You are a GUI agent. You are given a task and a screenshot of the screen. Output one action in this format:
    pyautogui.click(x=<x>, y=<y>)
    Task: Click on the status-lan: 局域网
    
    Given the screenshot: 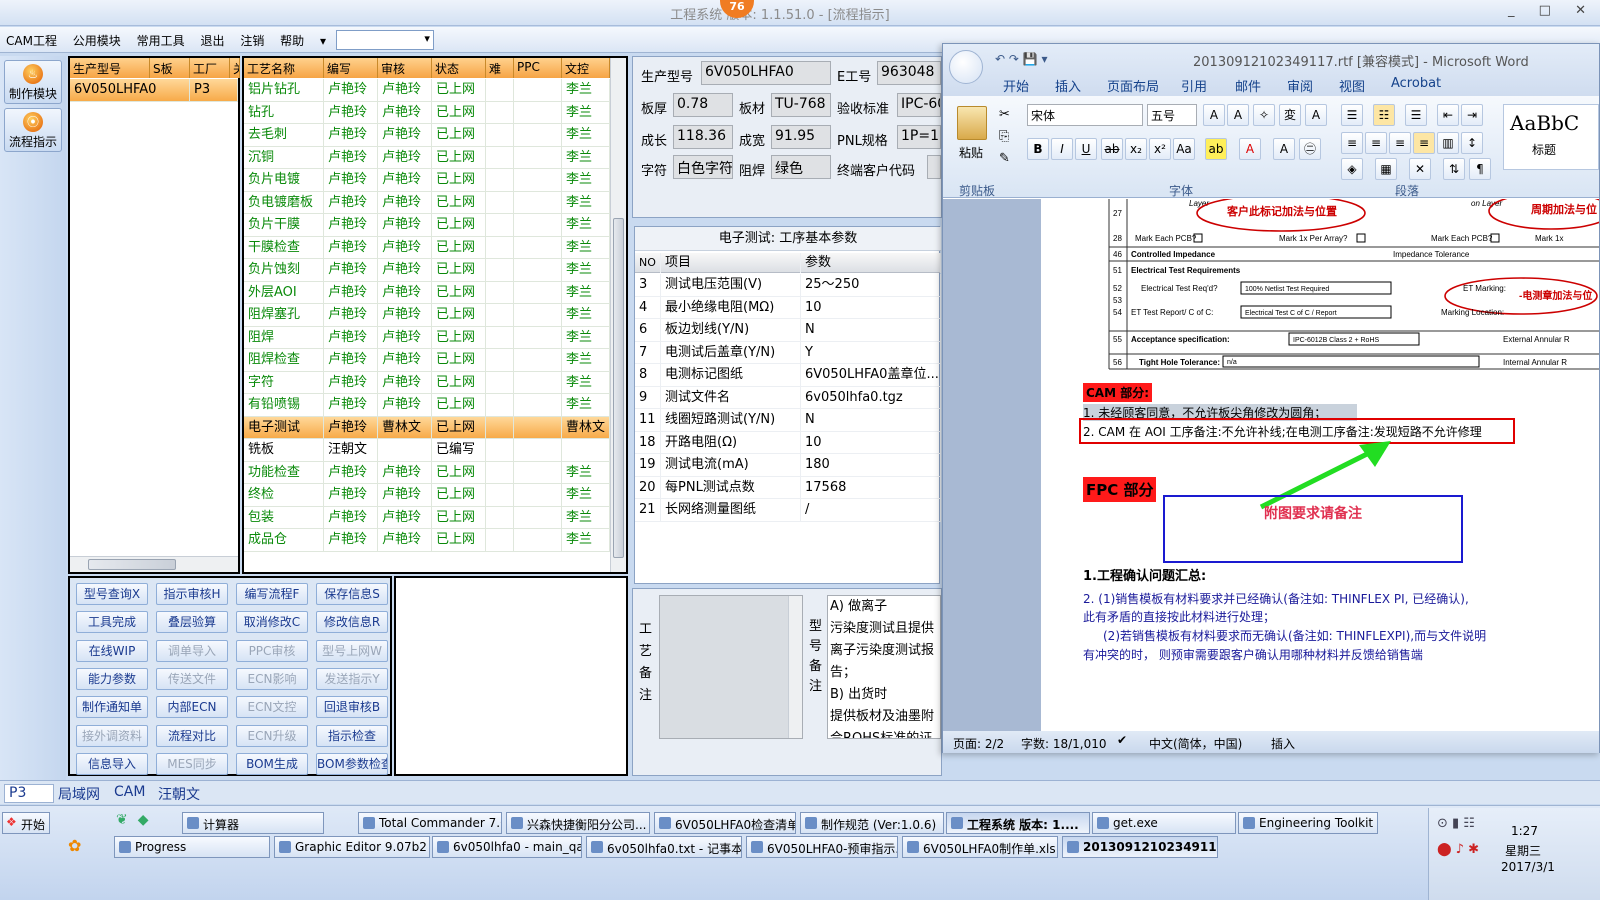 What is the action you would take?
    pyautogui.click(x=79, y=794)
    